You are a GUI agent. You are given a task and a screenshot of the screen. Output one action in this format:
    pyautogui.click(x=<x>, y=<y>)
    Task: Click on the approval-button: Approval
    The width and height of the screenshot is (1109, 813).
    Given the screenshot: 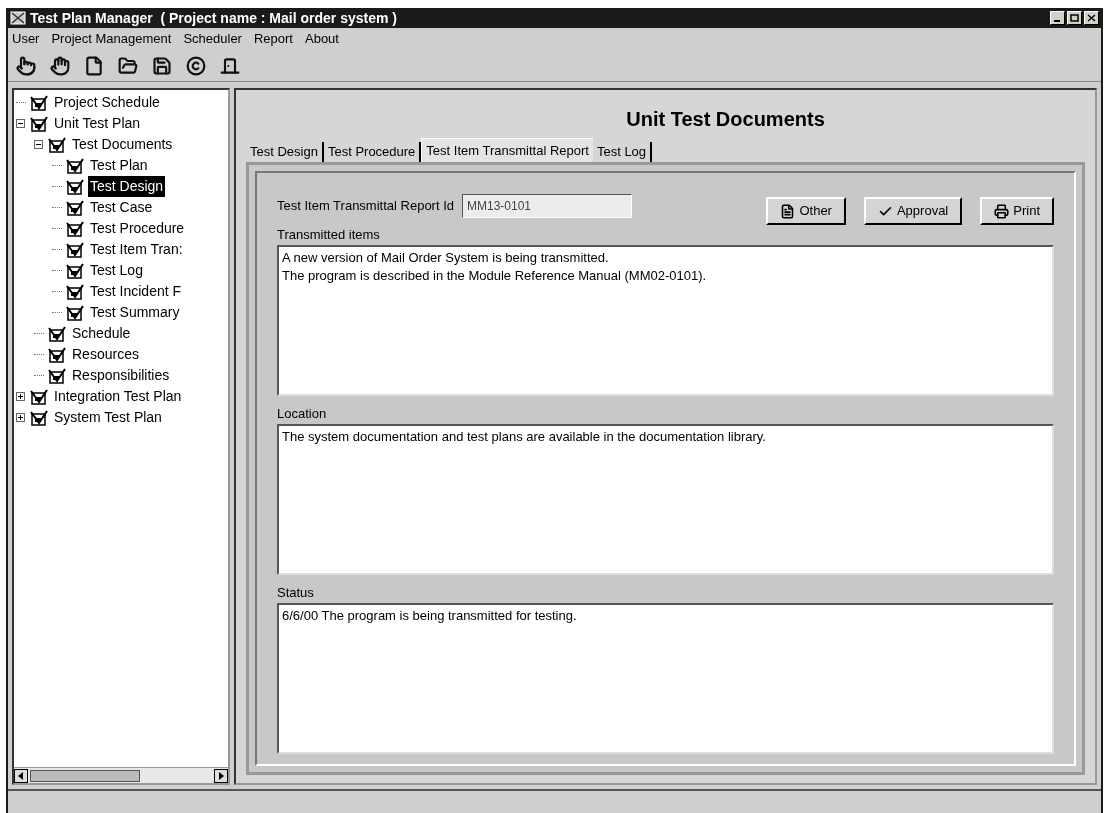 What is the action you would take?
    pyautogui.click(x=913, y=211)
    